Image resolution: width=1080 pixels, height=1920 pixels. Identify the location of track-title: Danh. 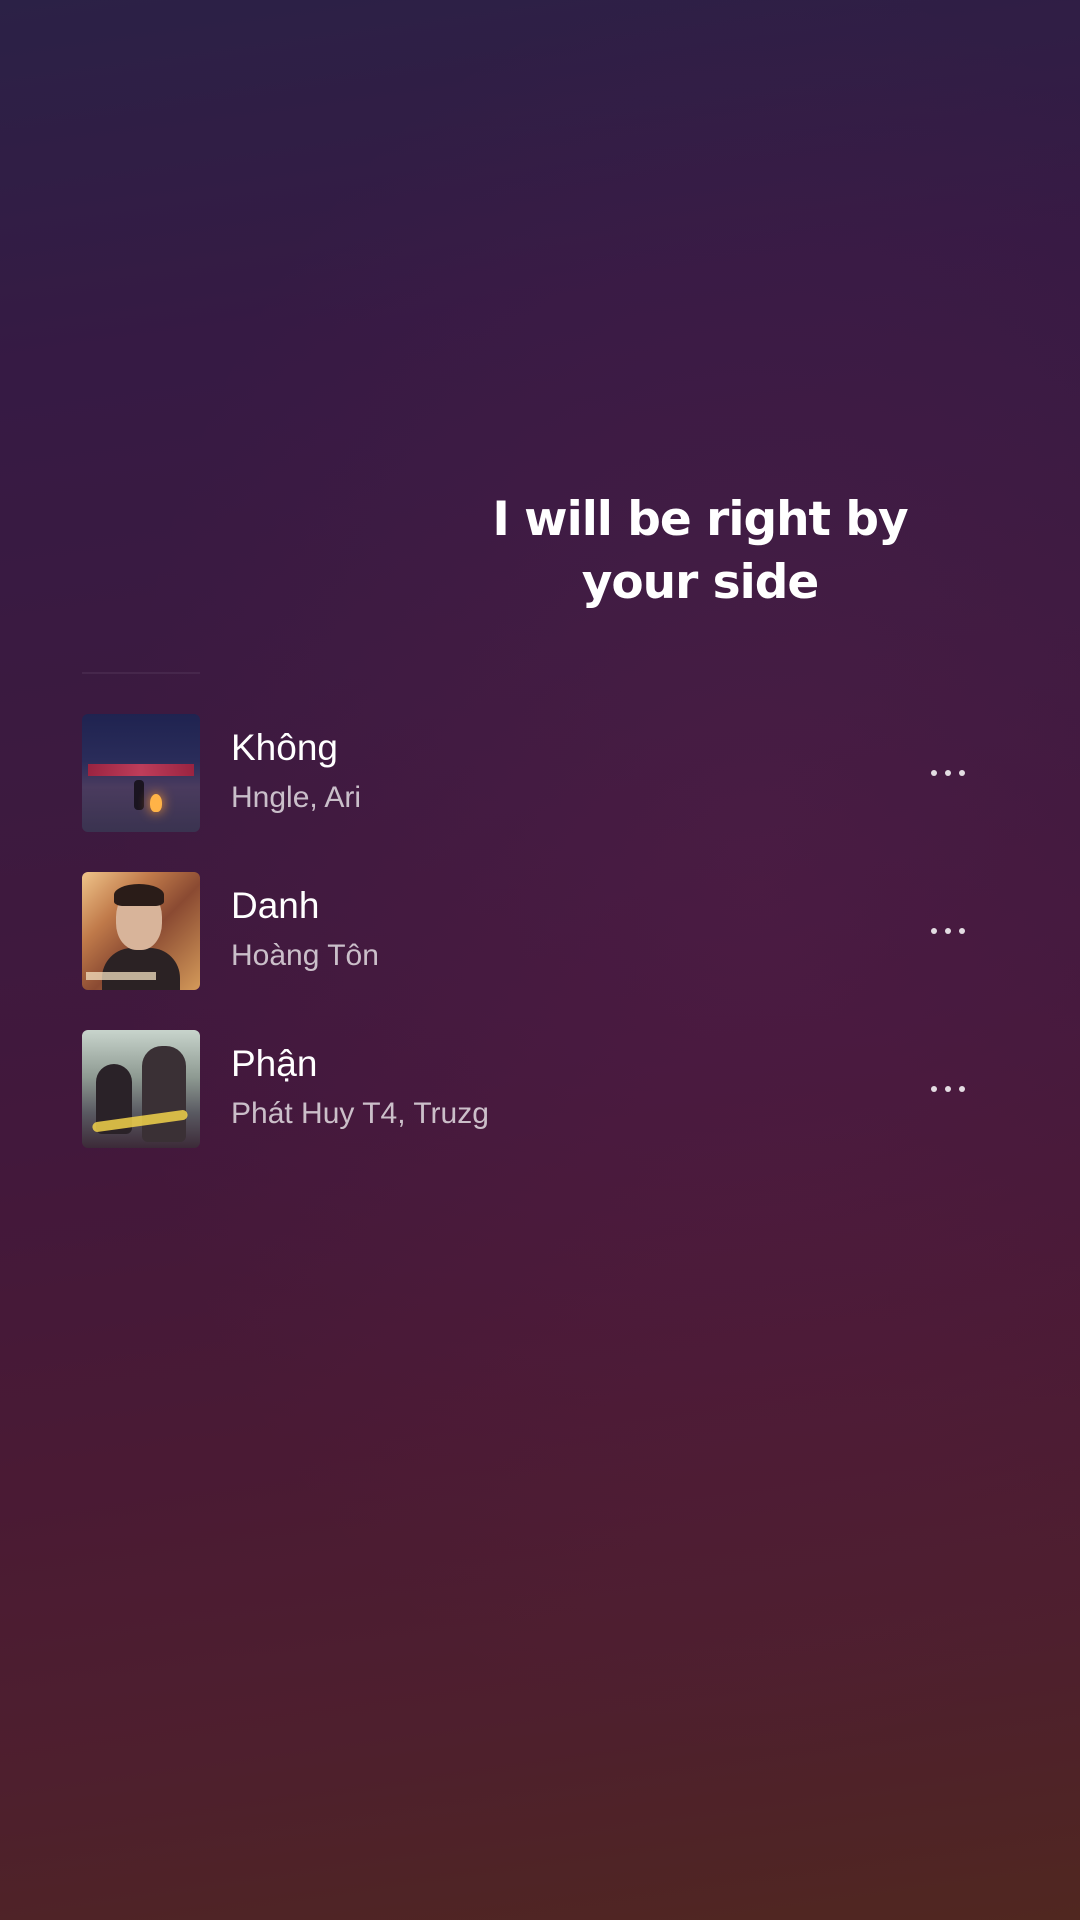
(275, 905).